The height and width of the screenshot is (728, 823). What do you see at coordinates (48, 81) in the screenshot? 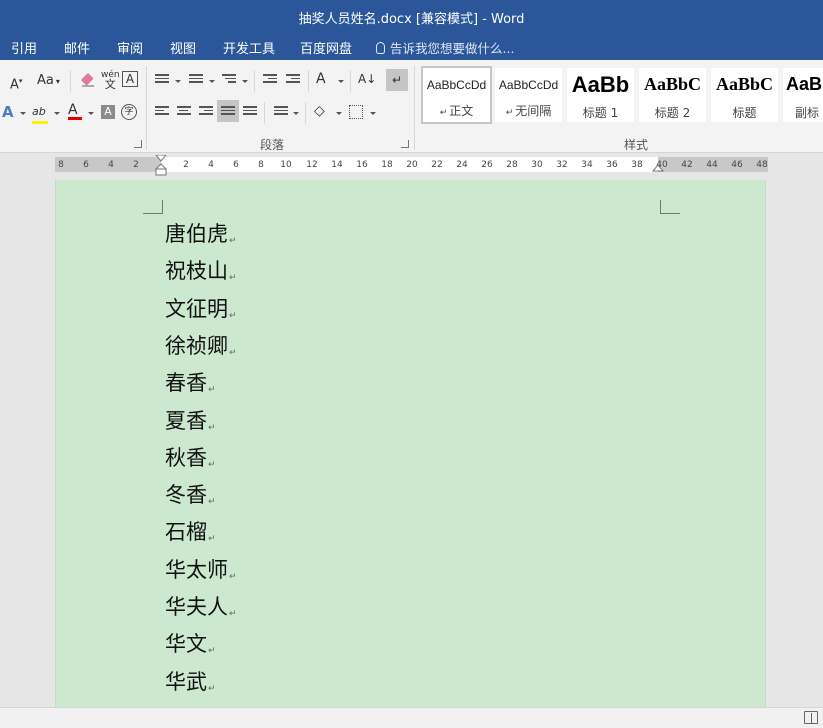
I see `change-case-button: Aa ▾` at bounding box center [48, 81].